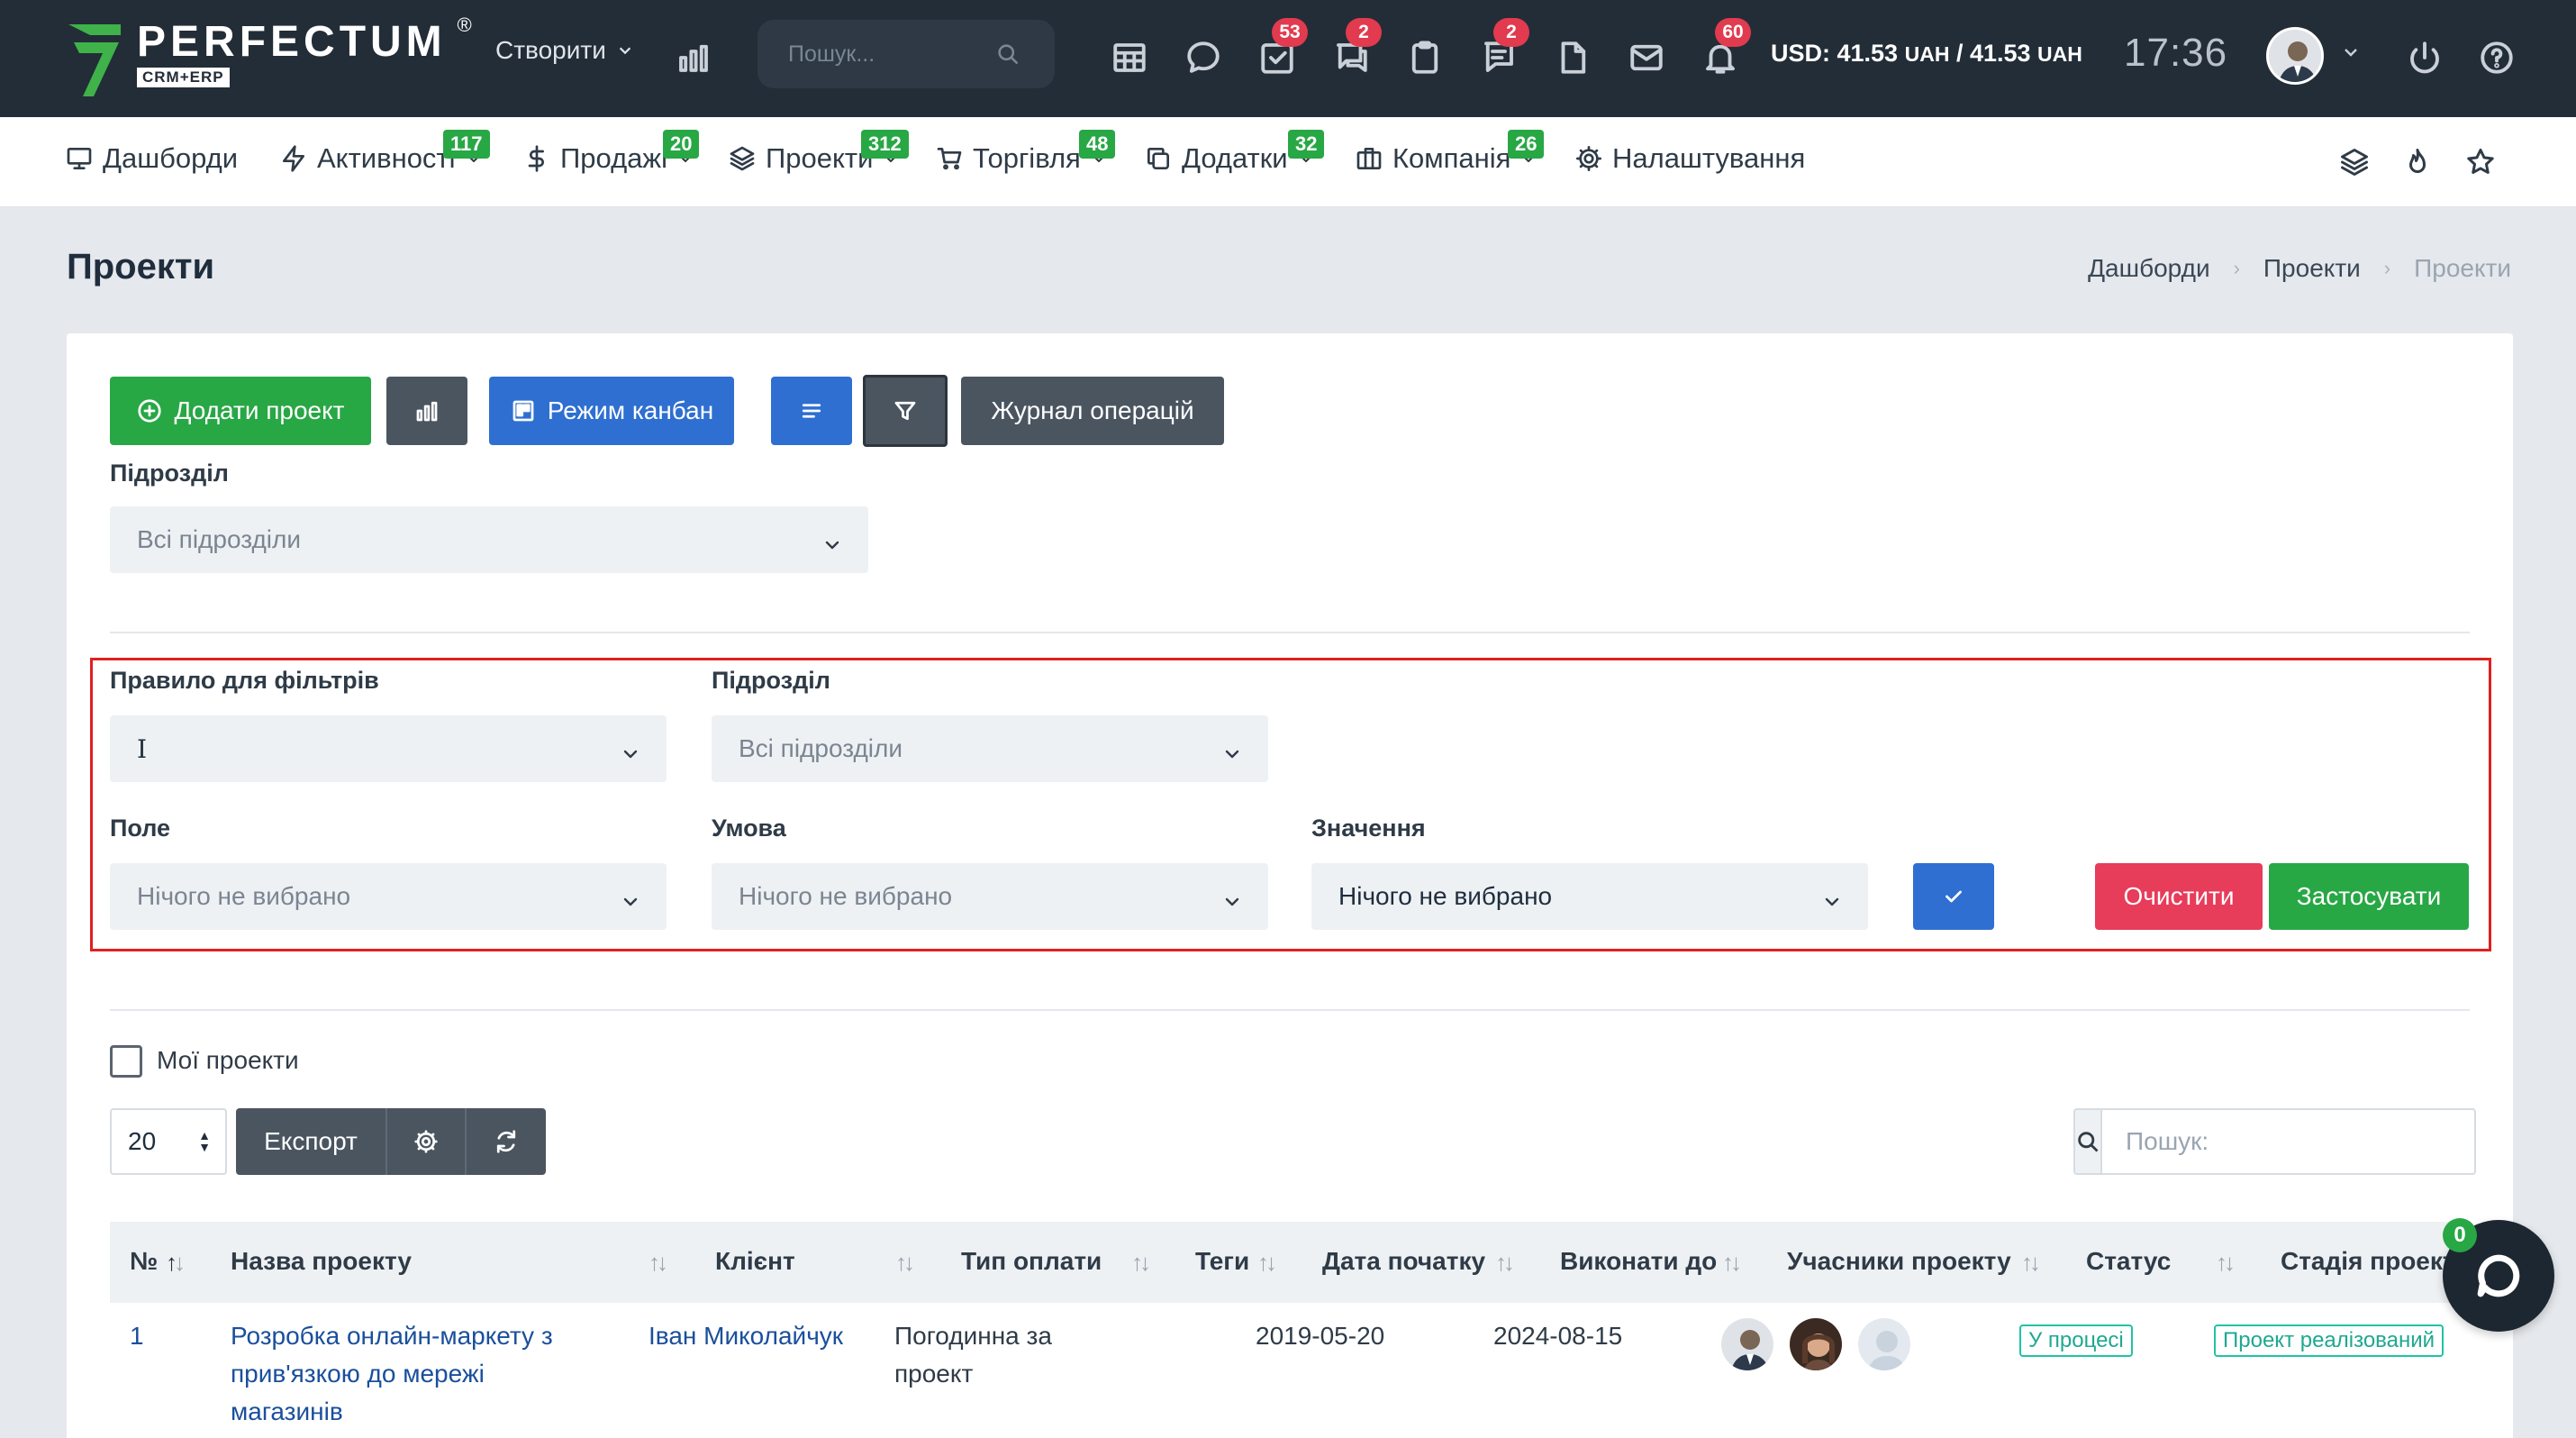  I want to click on layers-toggle-icon, so click(2356, 164).